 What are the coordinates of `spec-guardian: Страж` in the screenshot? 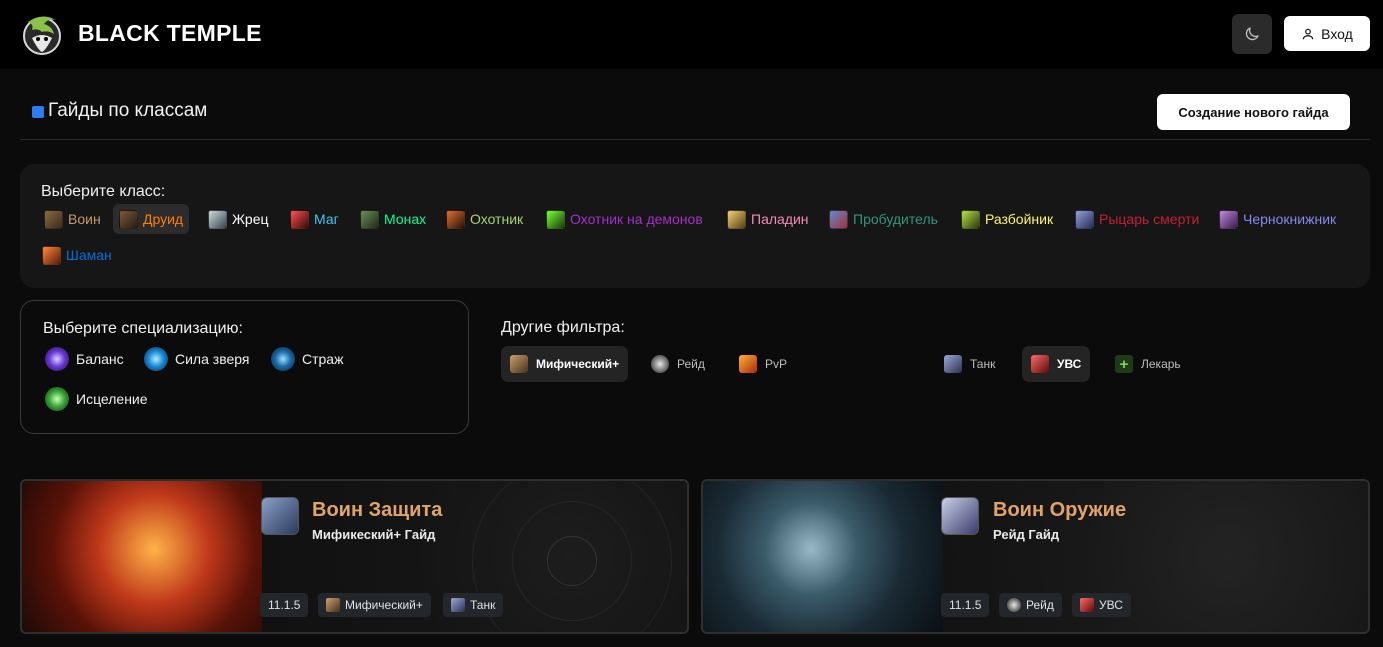 It's located at (307, 359).